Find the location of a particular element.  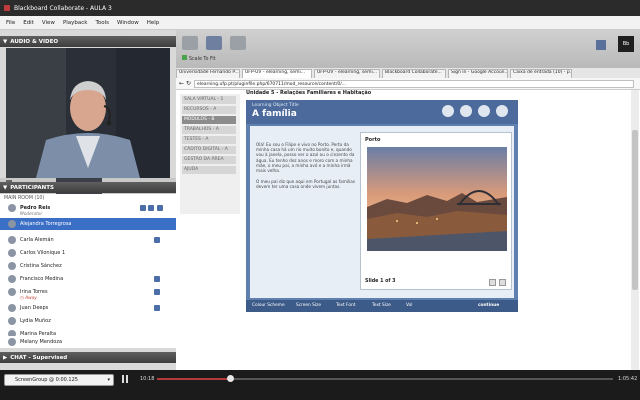

text-font-select: Text Font is located at coordinates (345, 305).